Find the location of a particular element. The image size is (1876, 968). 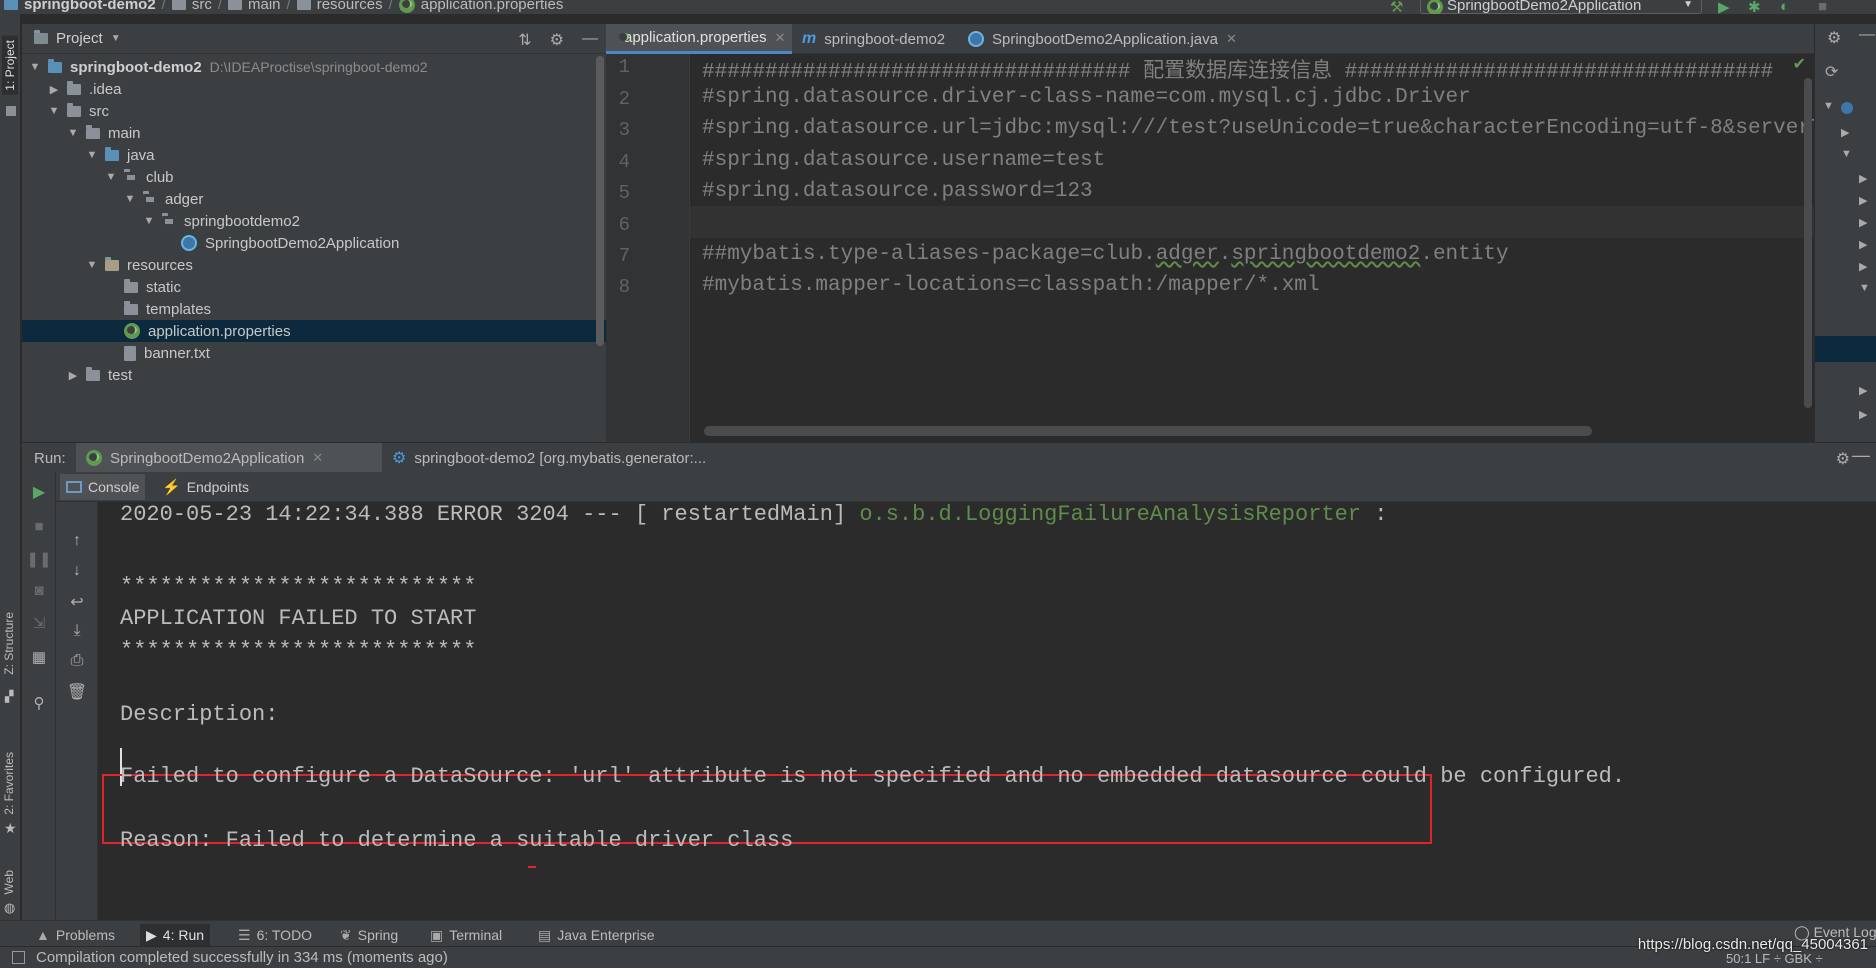

arrow-up-icon: ↑ is located at coordinates (77, 541).